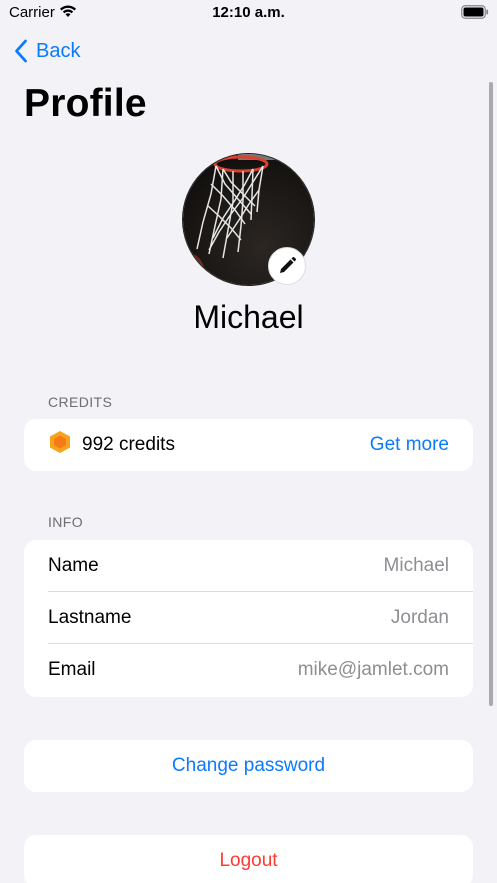 The width and height of the screenshot is (497, 883). I want to click on info-row-value: mike@jamlet.com, so click(373, 669).